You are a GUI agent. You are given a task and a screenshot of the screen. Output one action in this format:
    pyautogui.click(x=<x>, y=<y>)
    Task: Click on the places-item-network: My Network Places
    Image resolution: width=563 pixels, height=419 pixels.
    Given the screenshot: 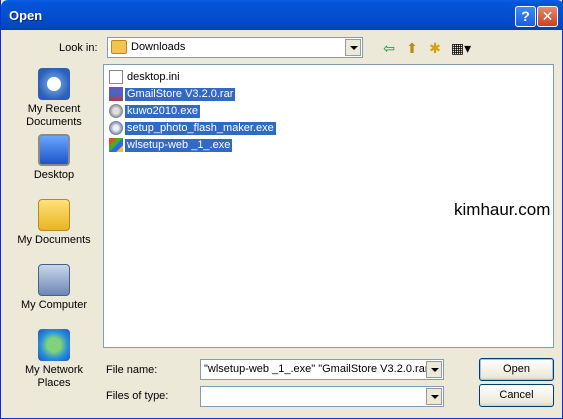 What is the action you would take?
    pyautogui.click(x=54, y=359)
    